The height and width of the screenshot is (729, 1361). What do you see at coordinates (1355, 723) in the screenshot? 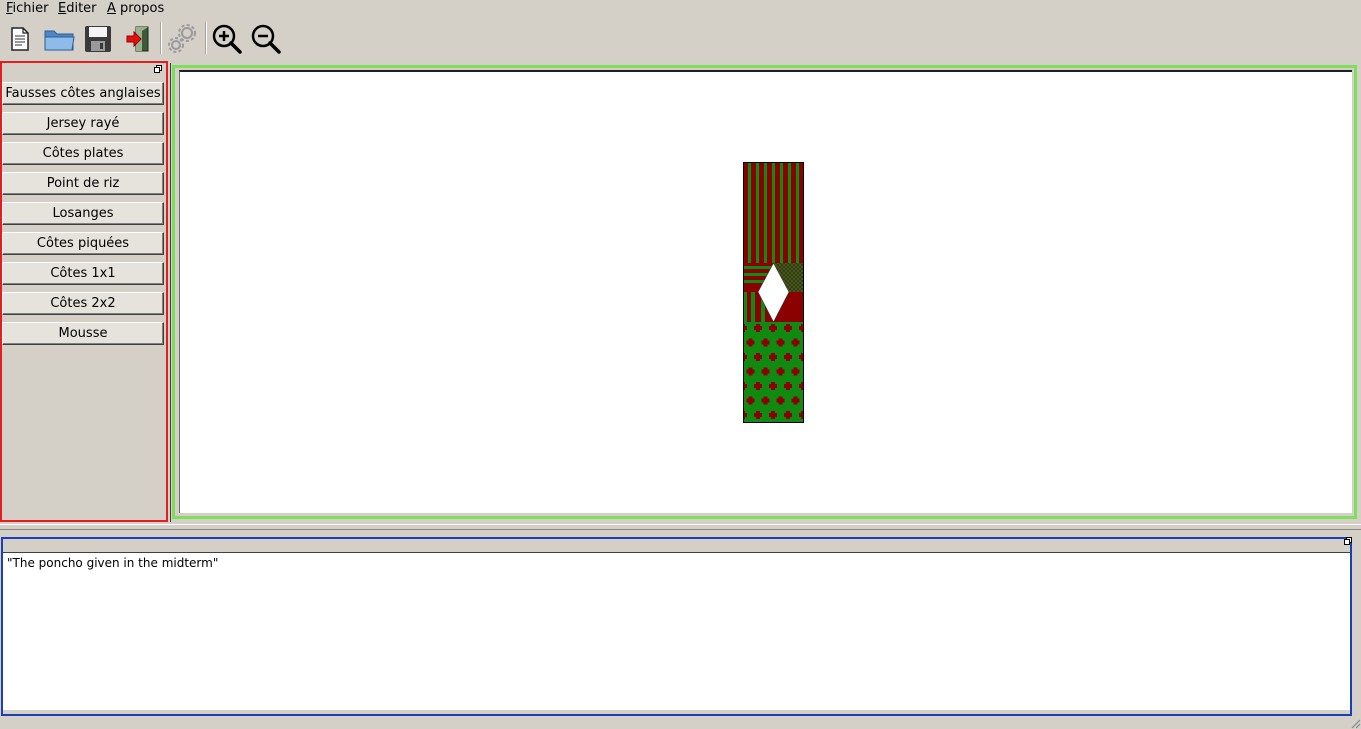
I see `resize-grip-icon` at bounding box center [1355, 723].